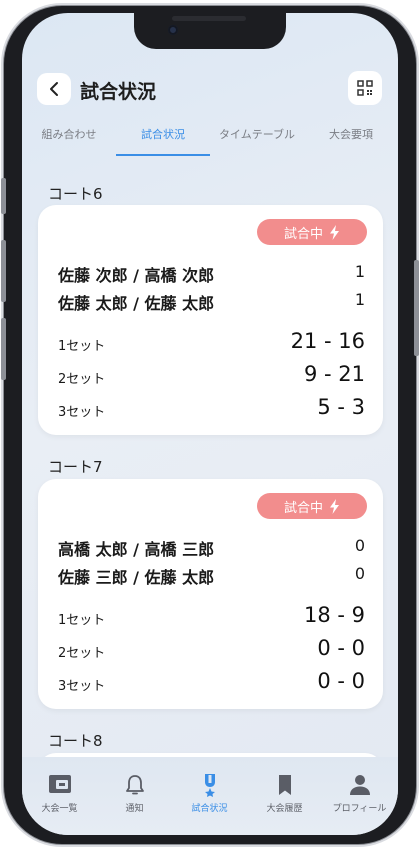  I want to click on set-score-row: 1セット 18 - 9, so click(211, 617).